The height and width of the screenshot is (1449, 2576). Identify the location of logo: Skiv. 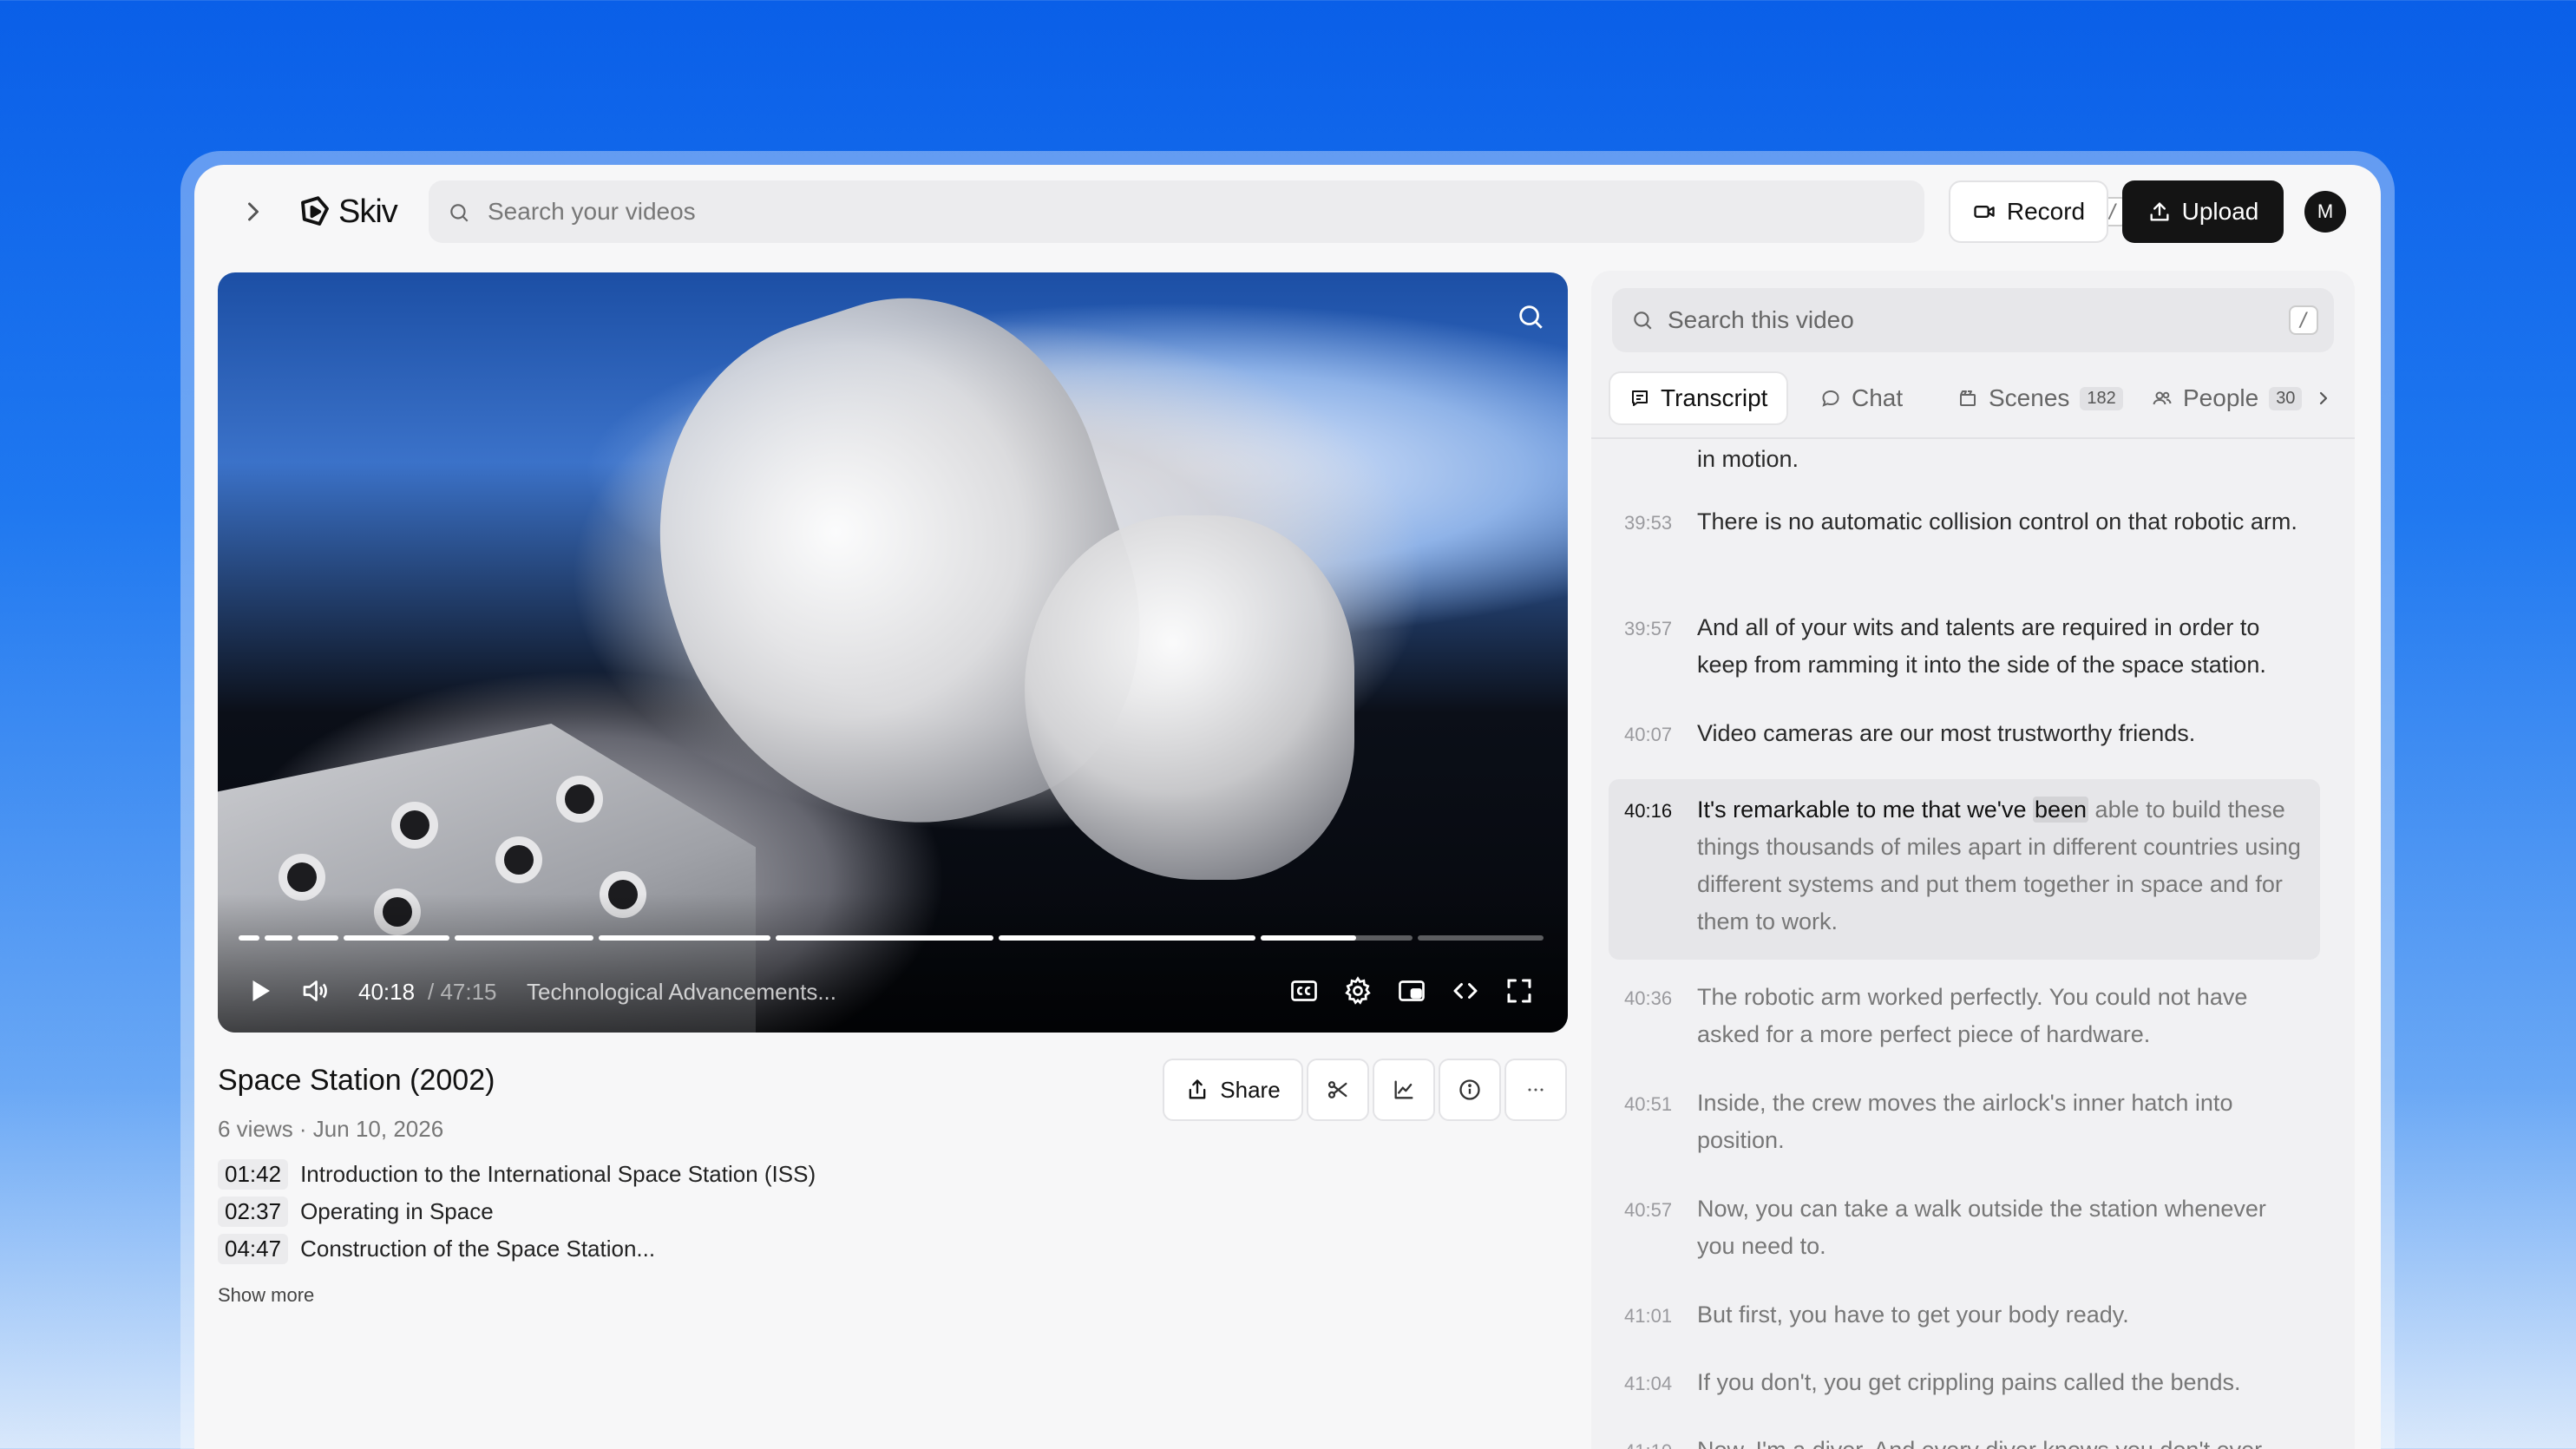
(347, 211).